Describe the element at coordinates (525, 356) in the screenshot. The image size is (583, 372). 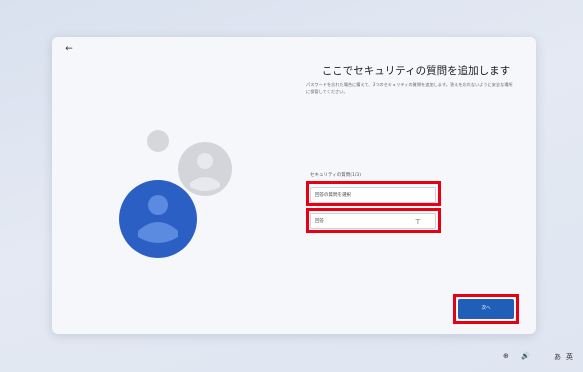
I see `volume-icon: 🔊` at that location.